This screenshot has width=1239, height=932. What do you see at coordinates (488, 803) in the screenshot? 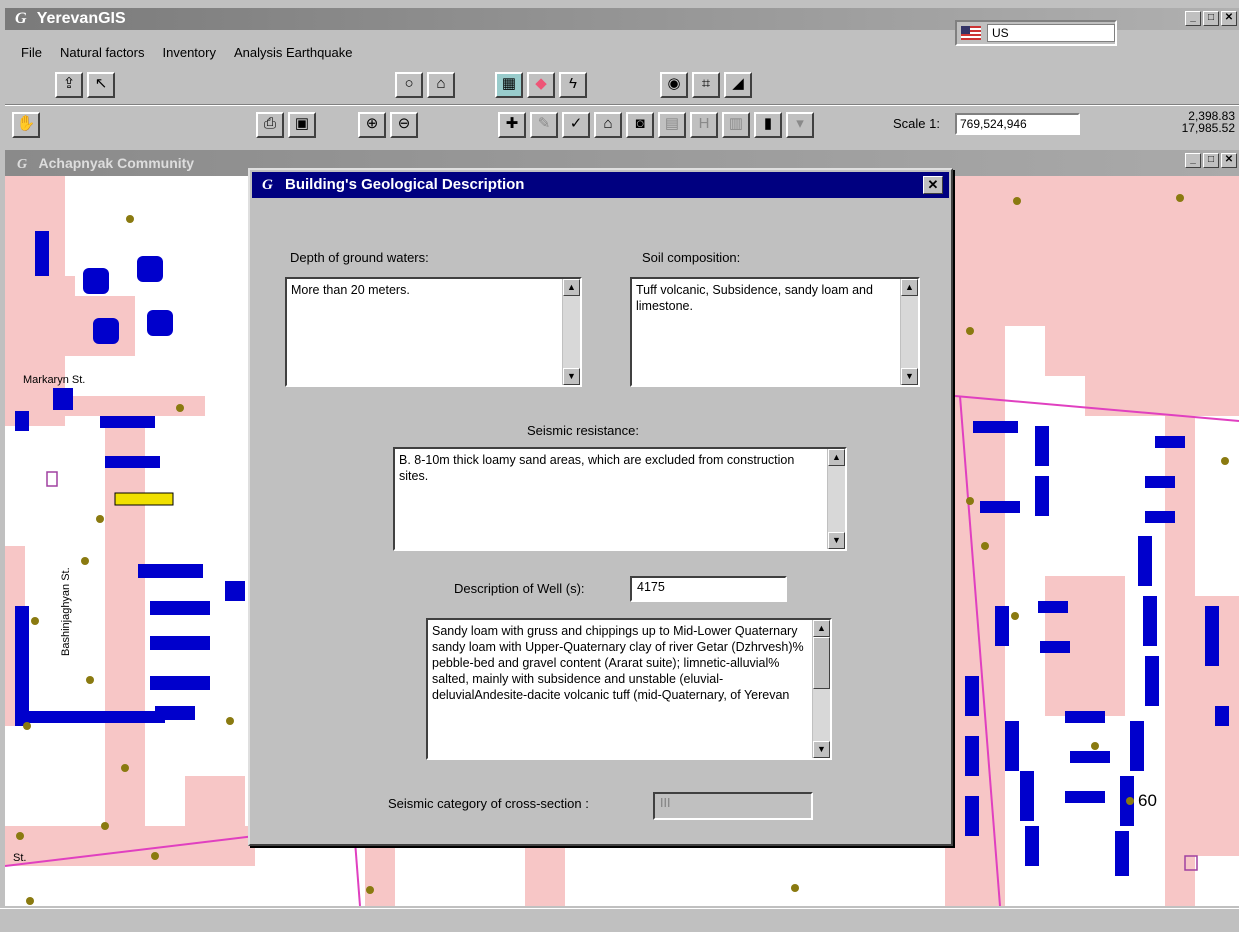
I see `seismic-category-label: Seismic category of cross-section :` at bounding box center [488, 803].